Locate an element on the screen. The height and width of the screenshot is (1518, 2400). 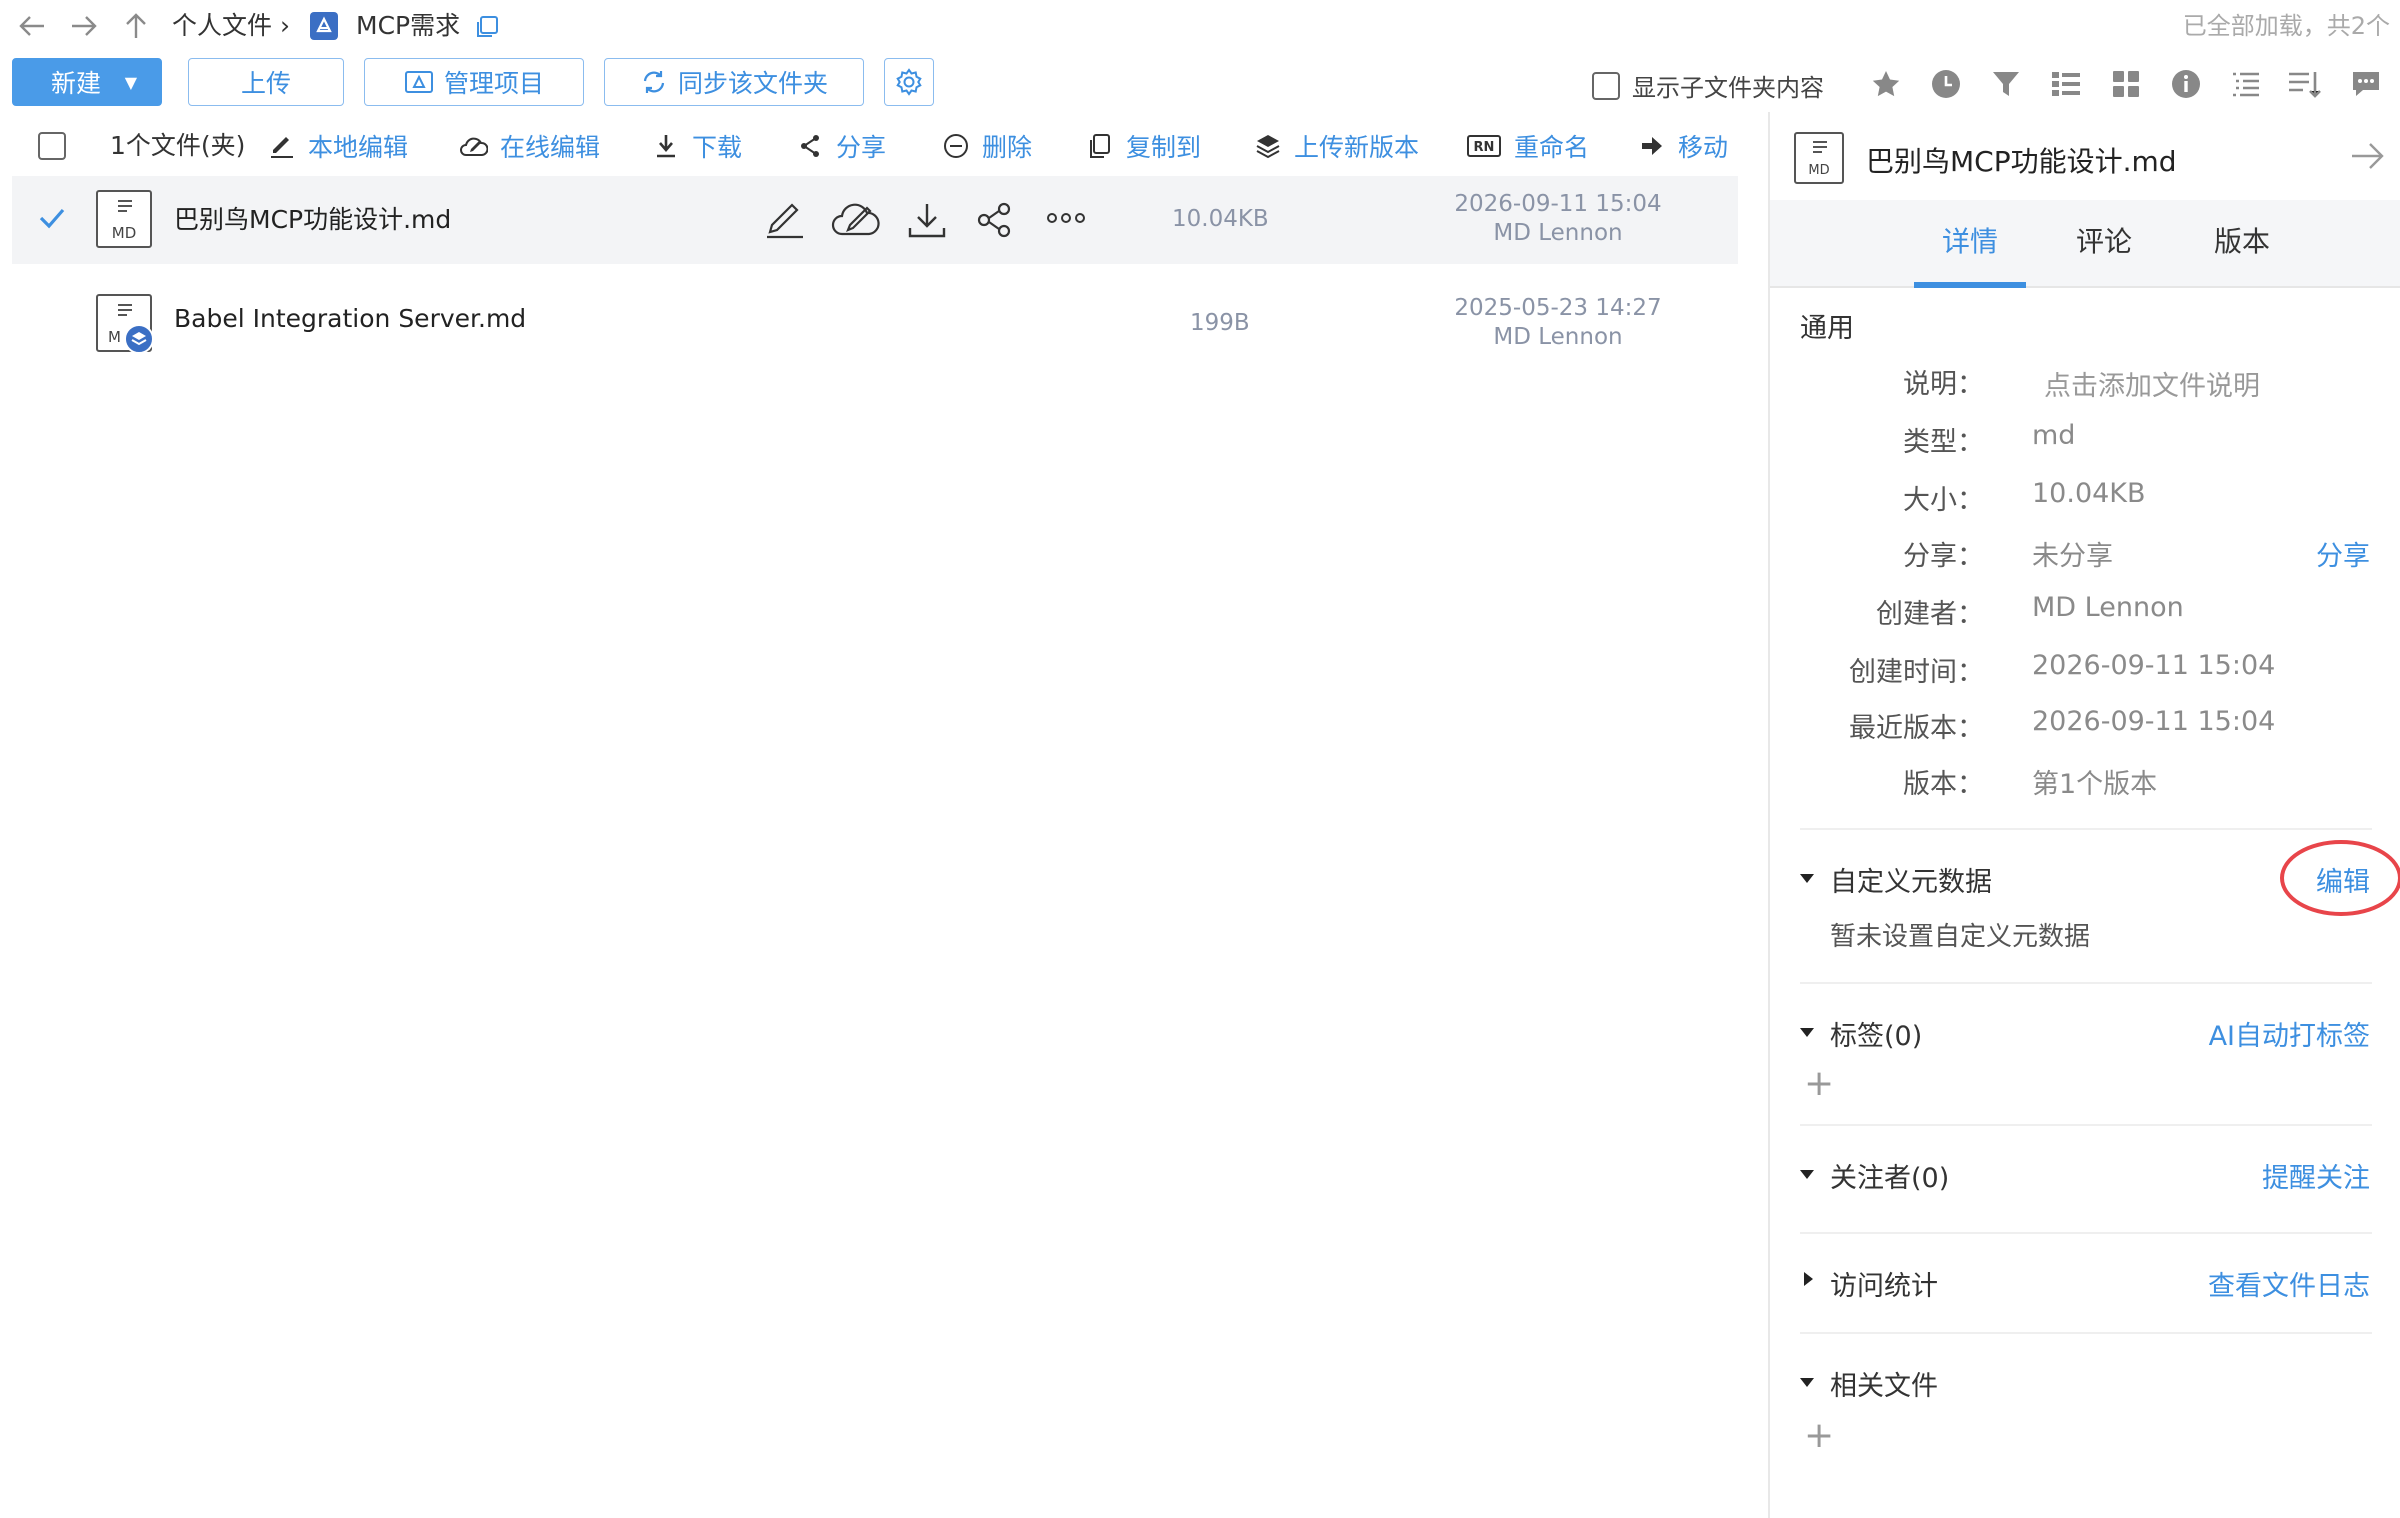
ai-tag-link: AI自动打标签 is located at coordinates (2289, 1033).